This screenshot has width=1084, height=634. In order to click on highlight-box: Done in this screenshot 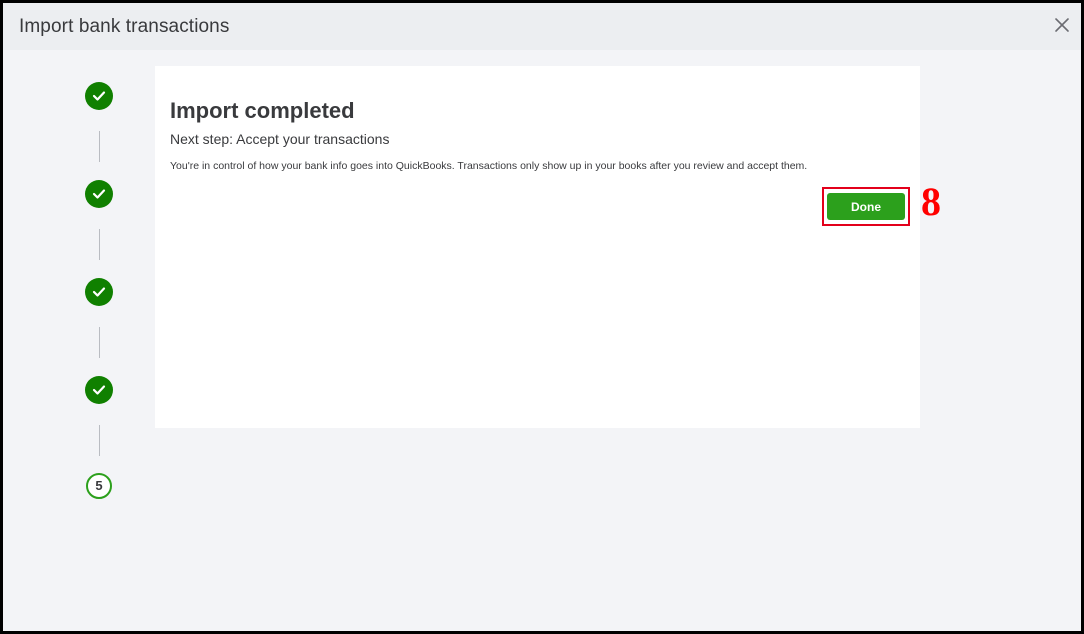, I will do `click(866, 206)`.